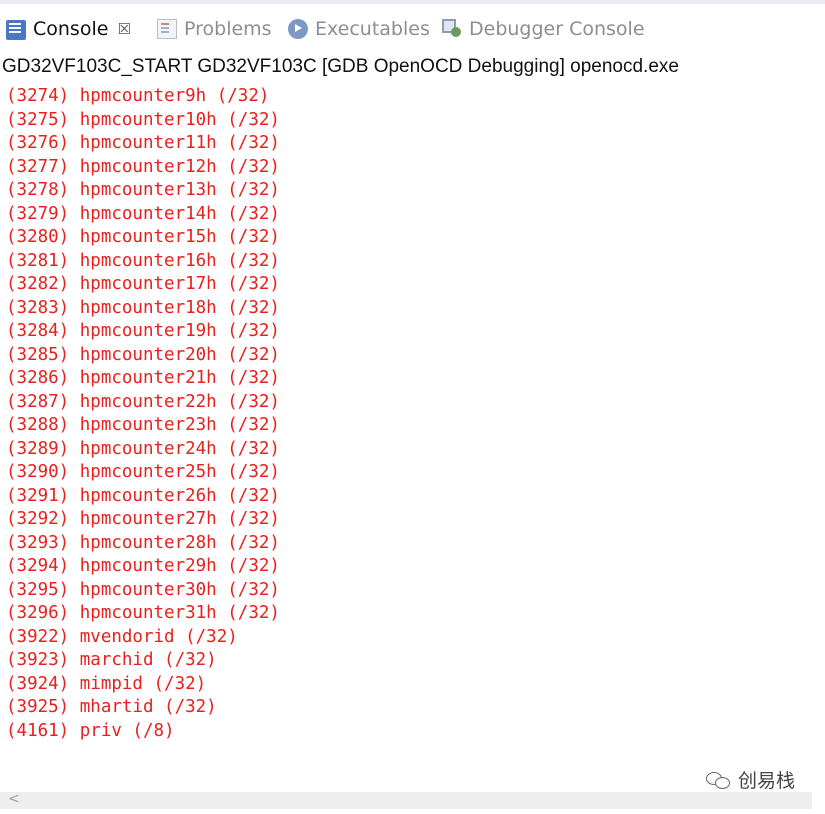 The image size is (825, 814). What do you see at coordinates (143, 307) in the screenshot?
I see `console-line: (3283) hpmcounter18h (/32)` at bounding box center [143, 307].